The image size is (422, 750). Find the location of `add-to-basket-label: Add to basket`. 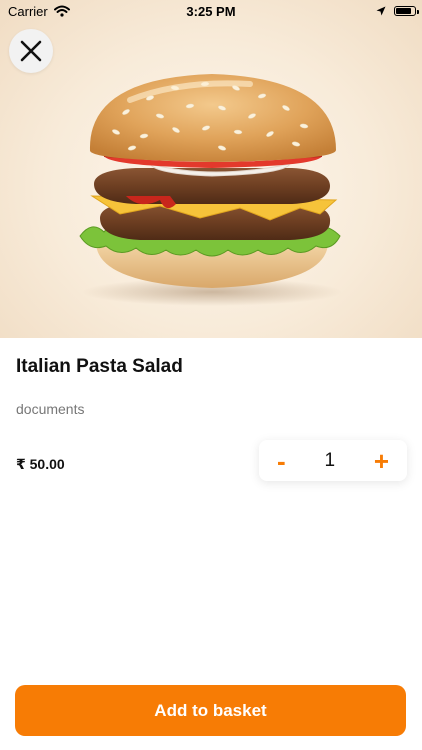

add-to-basket-label: Add to basket is located at coordinates (210, 710).